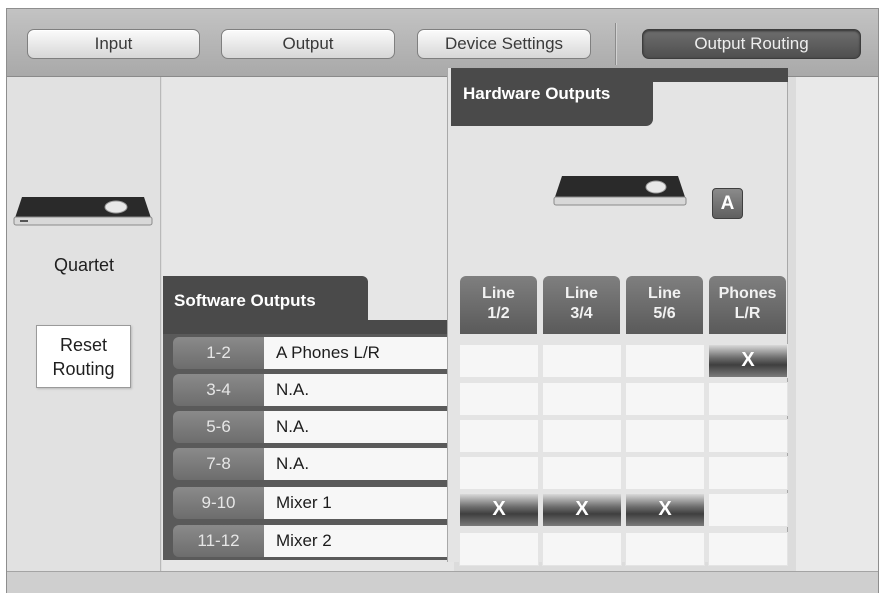 Image resolution: width=885 pixels, height=596 pixels. I want to click on column-header-line2: 3/4, so click(581, 313).